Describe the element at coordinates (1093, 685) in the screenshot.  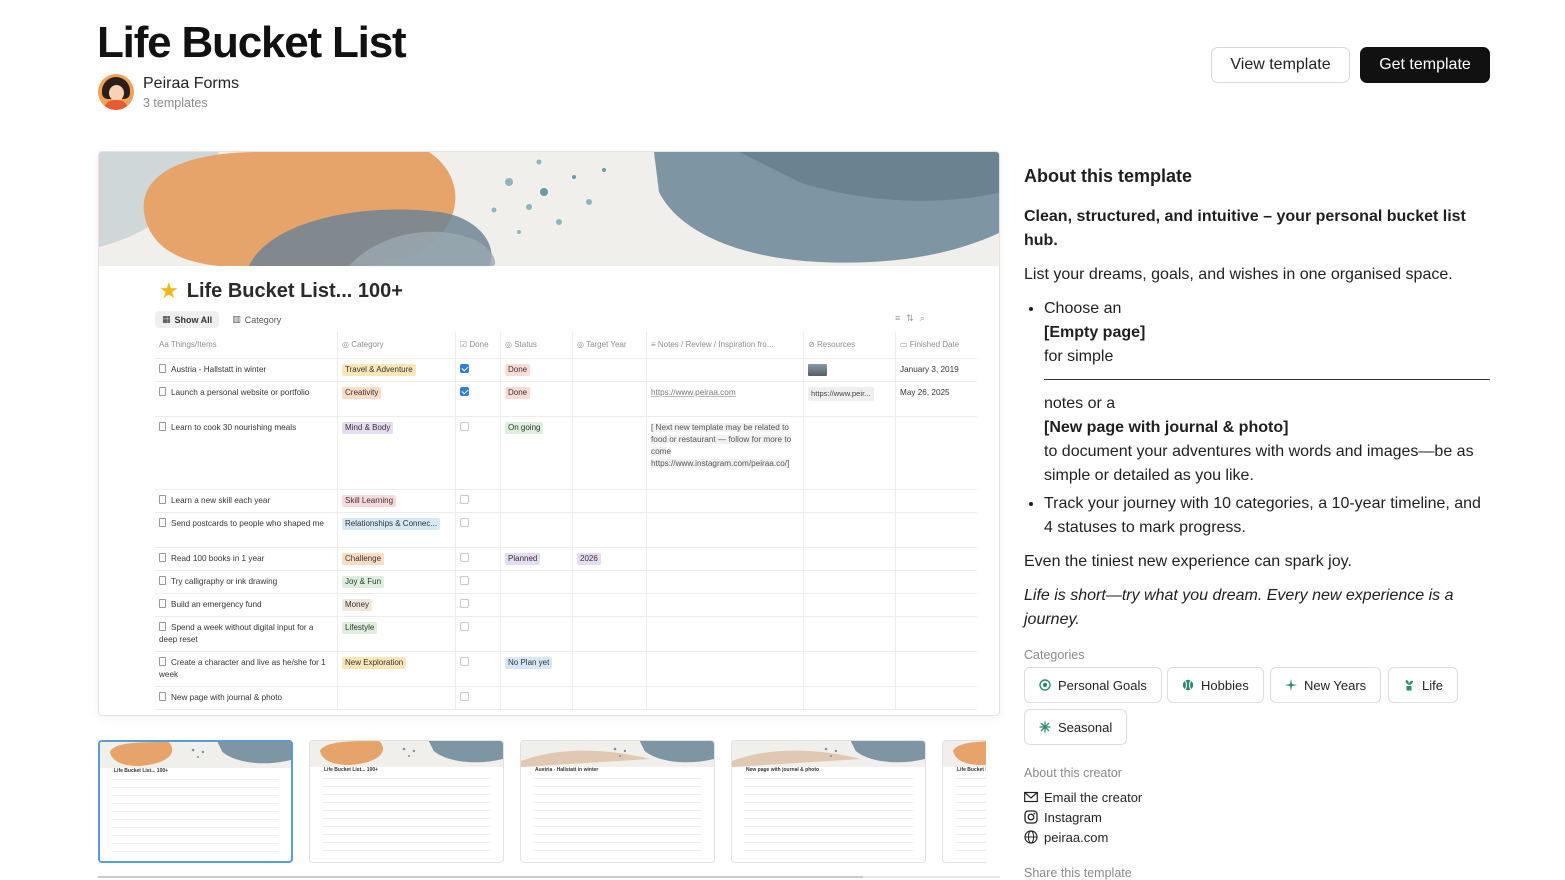
I see `category-chip-personal-goals: Personal Goals` at that location.